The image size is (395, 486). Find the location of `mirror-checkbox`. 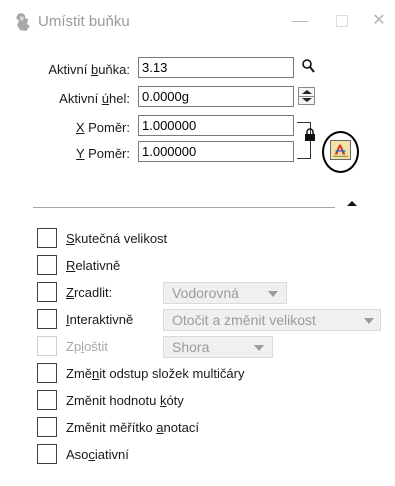

mirror-checkbox is located at coordinates (47, 292).